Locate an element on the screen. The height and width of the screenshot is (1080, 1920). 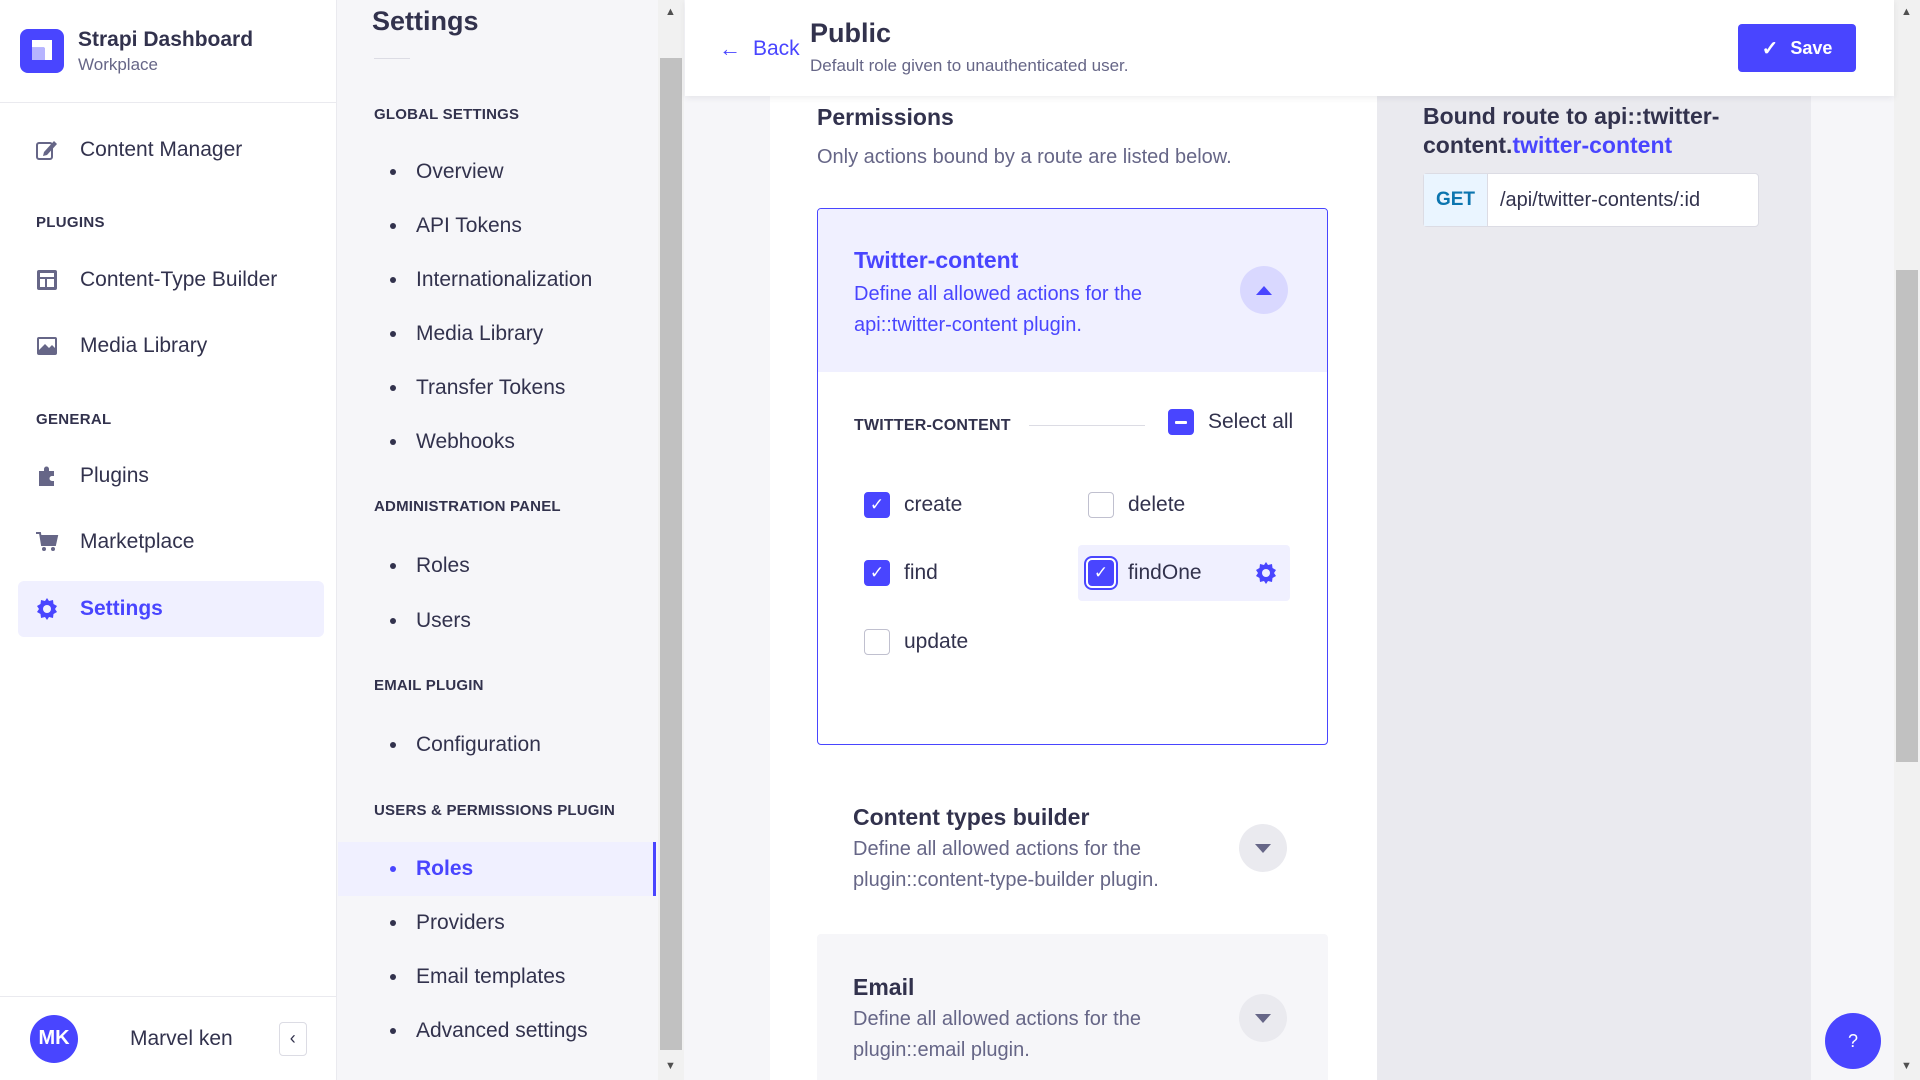
brand-name: Strapi Dashboard is located at coordinates (166, 39).